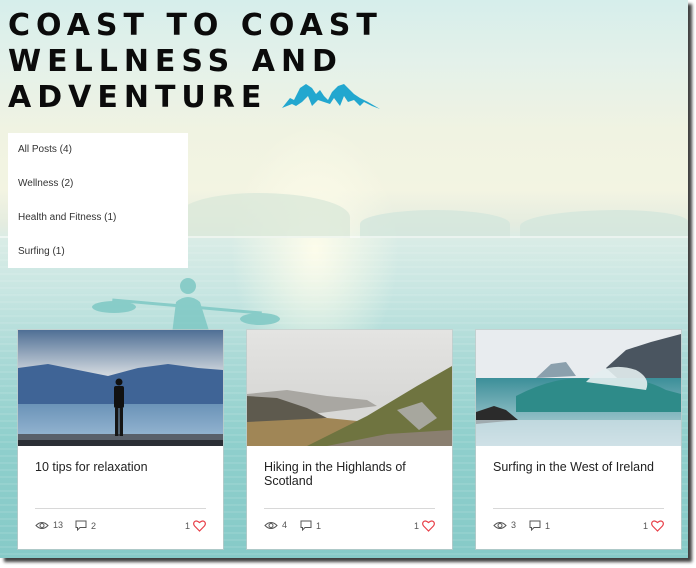  What do you see at coordinates (98, 194) in the screenshot?
I see `category-wellness: Wellness (2)` at bounding box center [98, 194].